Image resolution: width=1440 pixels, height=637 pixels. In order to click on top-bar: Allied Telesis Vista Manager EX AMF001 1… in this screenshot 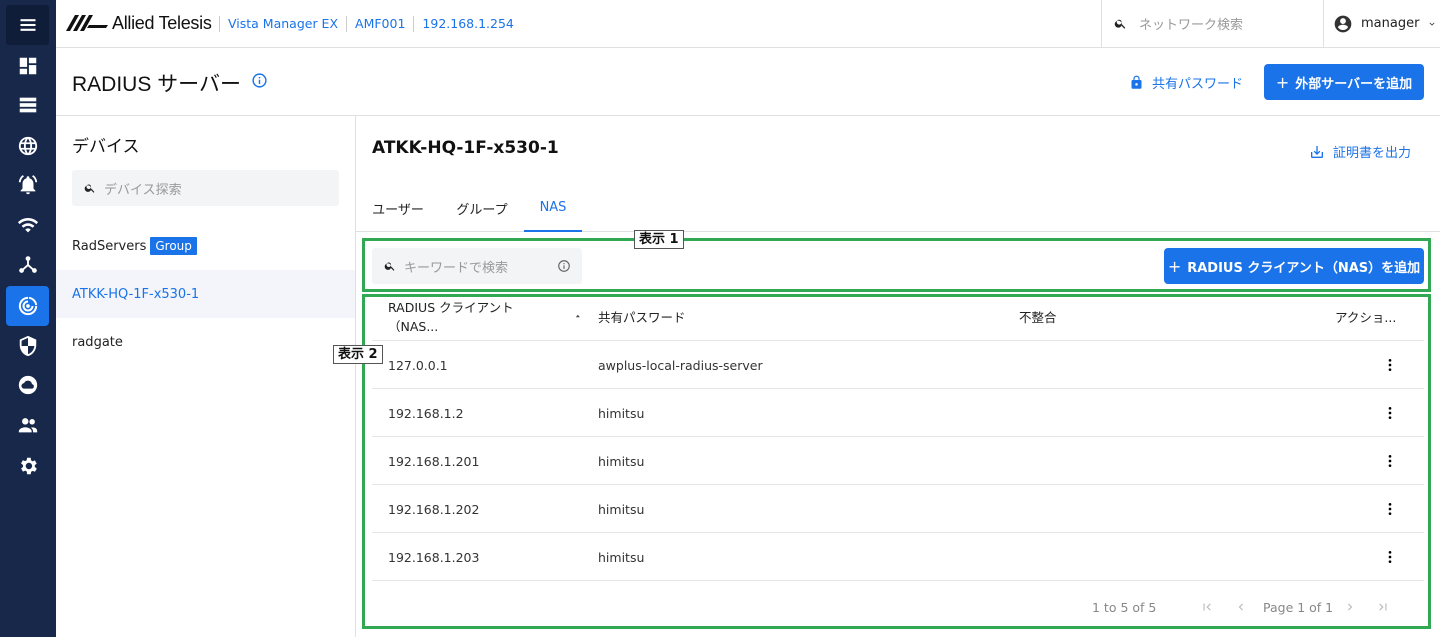, I will do `click(748, 24)`.